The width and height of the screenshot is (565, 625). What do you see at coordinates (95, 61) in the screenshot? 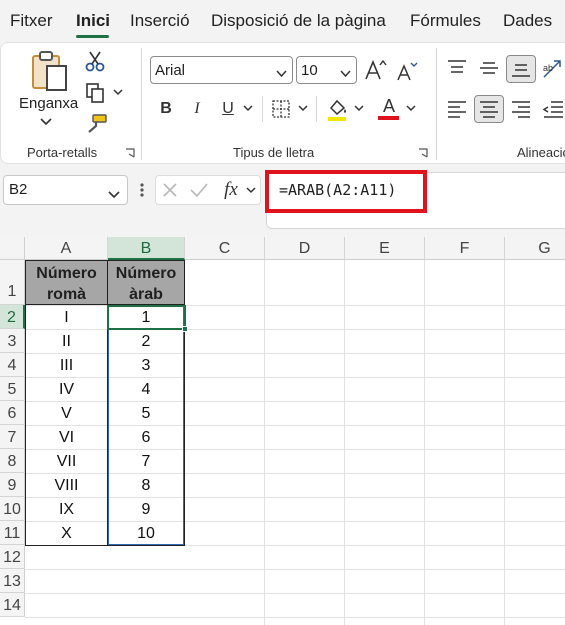
I see `cut-icon` at bounding box center [95, 61].